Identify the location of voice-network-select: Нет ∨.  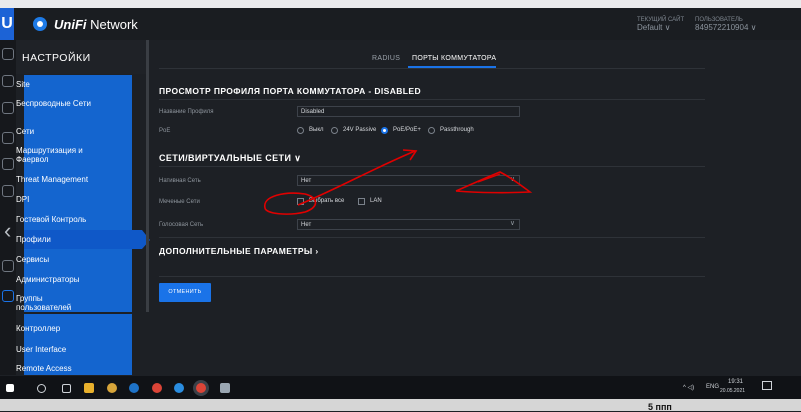
(408, 224).